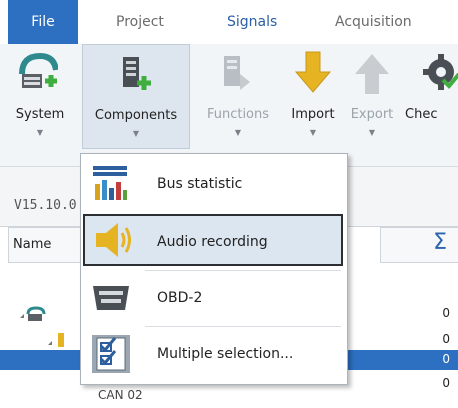 This screenshot has height=408, width=458. What do you see at coordinates (372, 96) in the screenshot?
I see `export-button: Export ▼` at bounding box center [372, 96].